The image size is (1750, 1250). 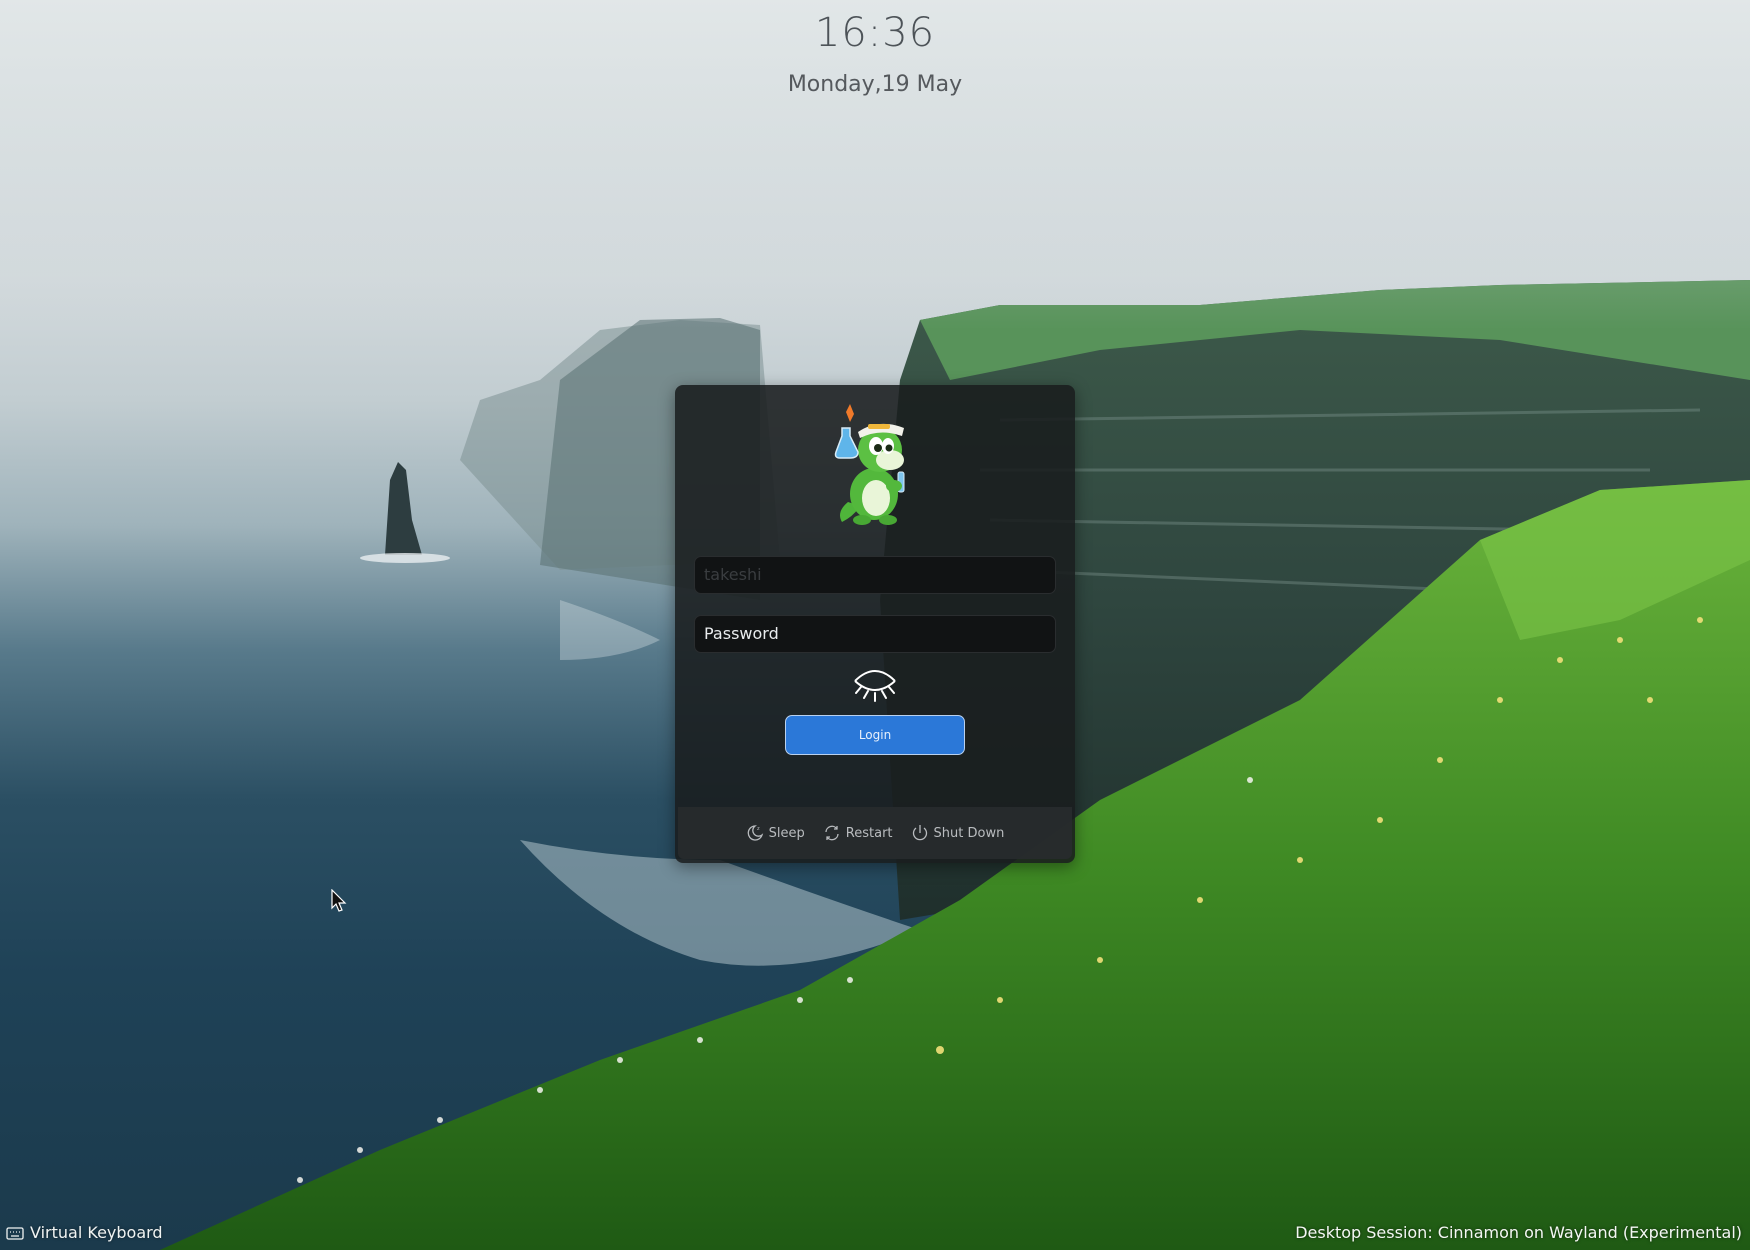 What do you see at coordinates (875, 84) in the screenshot?
I see `clock-date: Monday,19 May` at bounding box center [875, 84].